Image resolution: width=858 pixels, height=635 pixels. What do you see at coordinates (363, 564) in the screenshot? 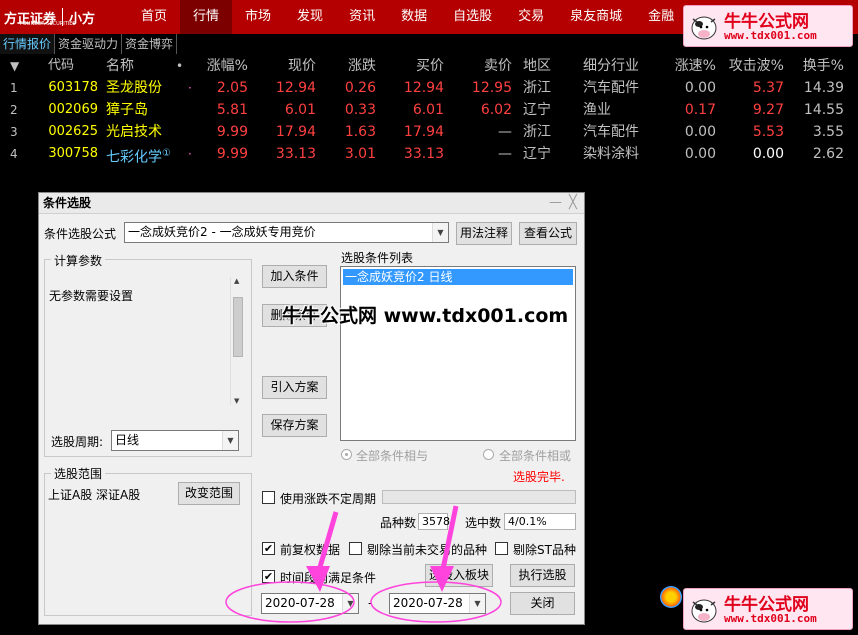
I see `annotation-overlay` at bounding box center [363, 564].